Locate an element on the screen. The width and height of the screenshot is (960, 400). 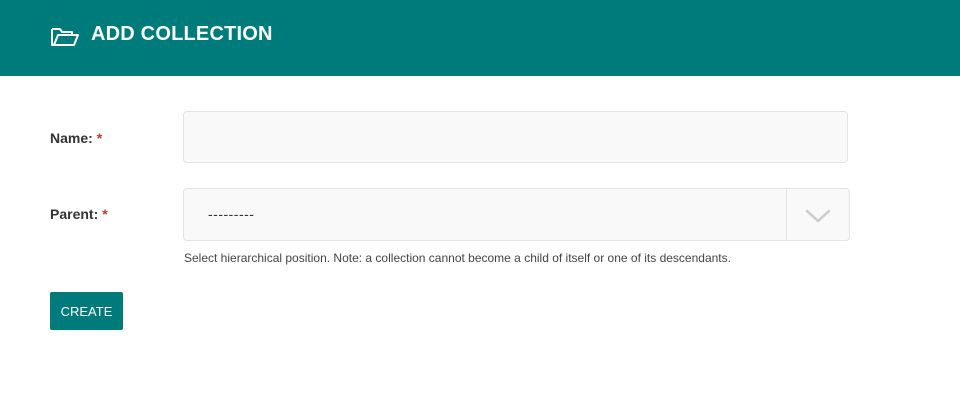
parent-select-value: --------- is located at coordinates (231, 214).